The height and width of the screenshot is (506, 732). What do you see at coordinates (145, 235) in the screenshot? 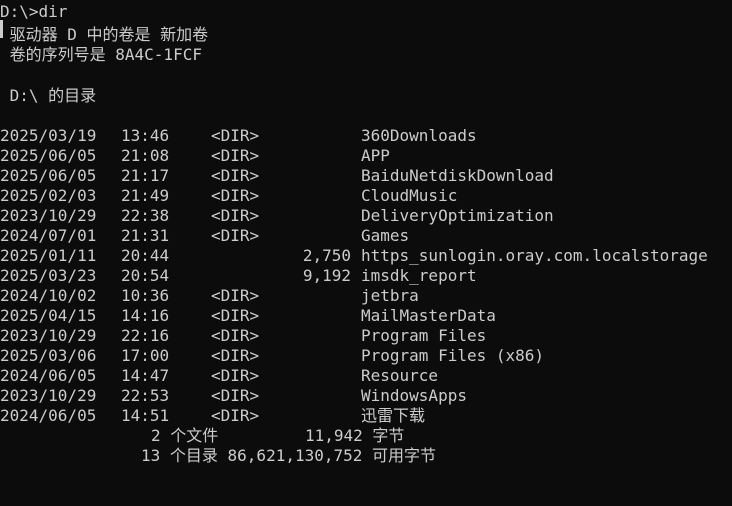
I see `entry-time: 21:31` at bounding box center [145, 235].